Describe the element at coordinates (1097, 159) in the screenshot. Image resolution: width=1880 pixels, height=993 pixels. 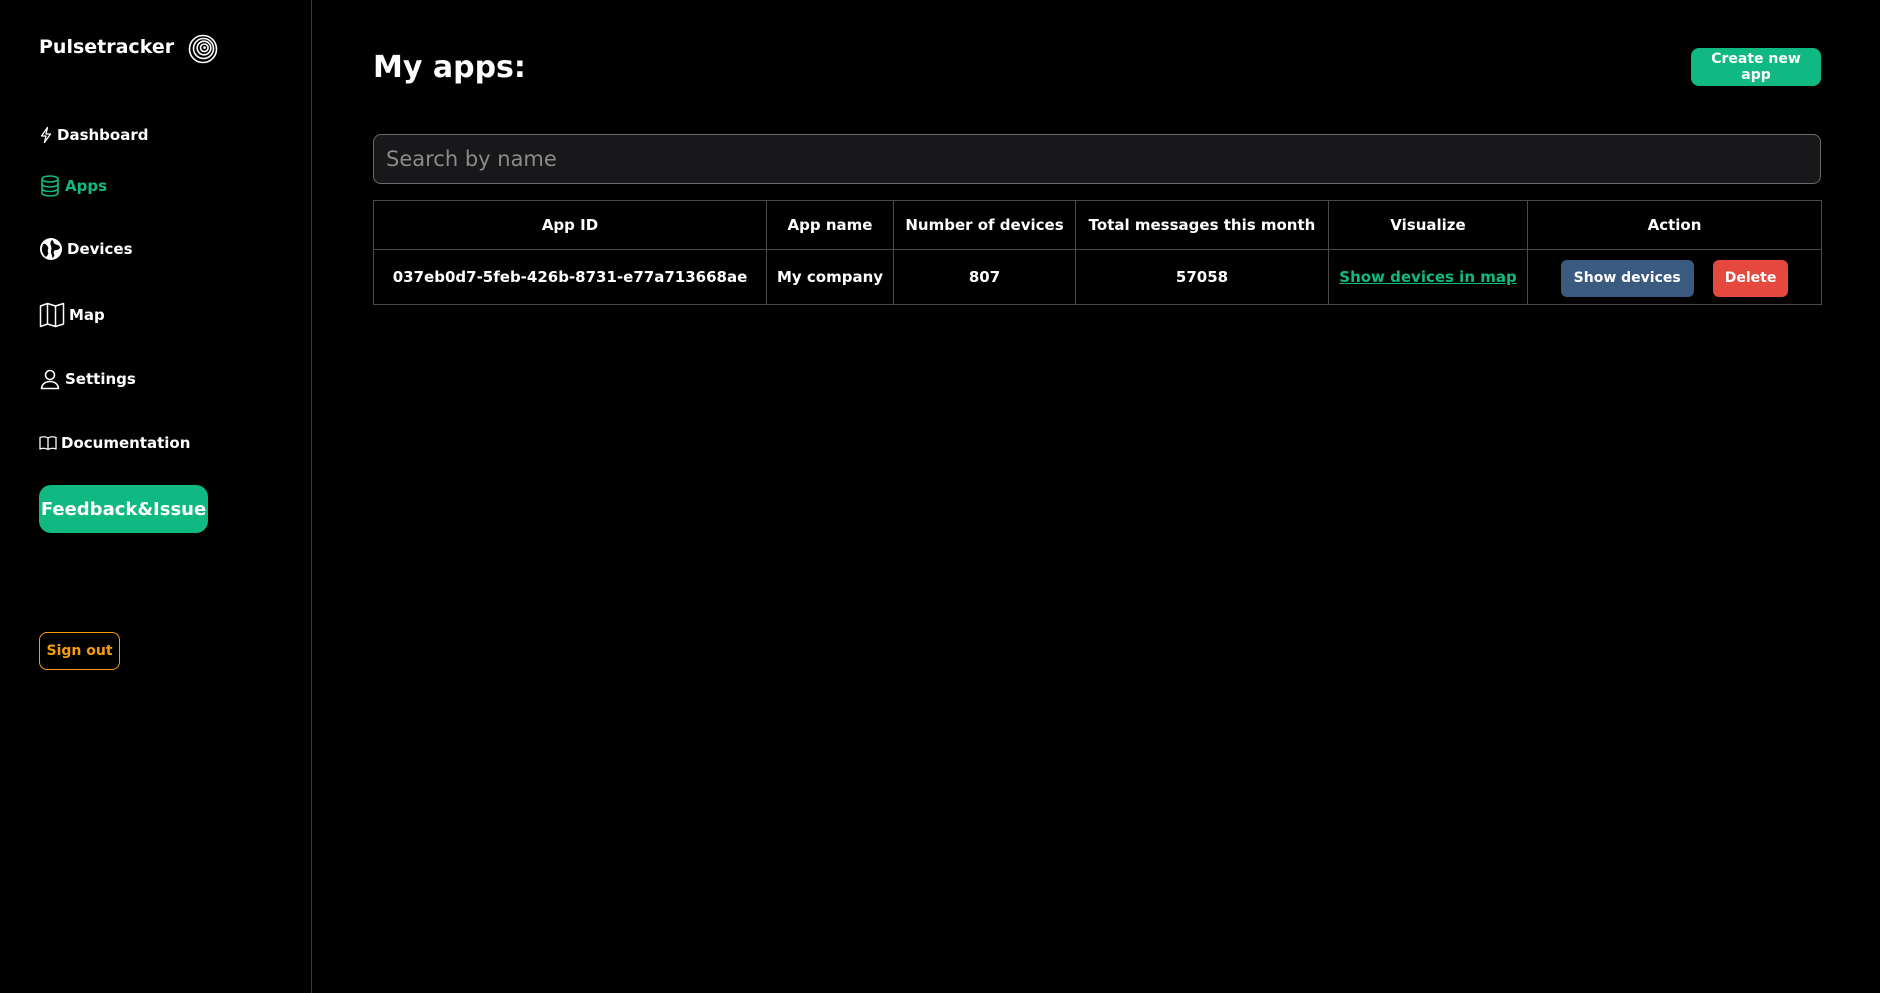
I see `search-input` at that location.